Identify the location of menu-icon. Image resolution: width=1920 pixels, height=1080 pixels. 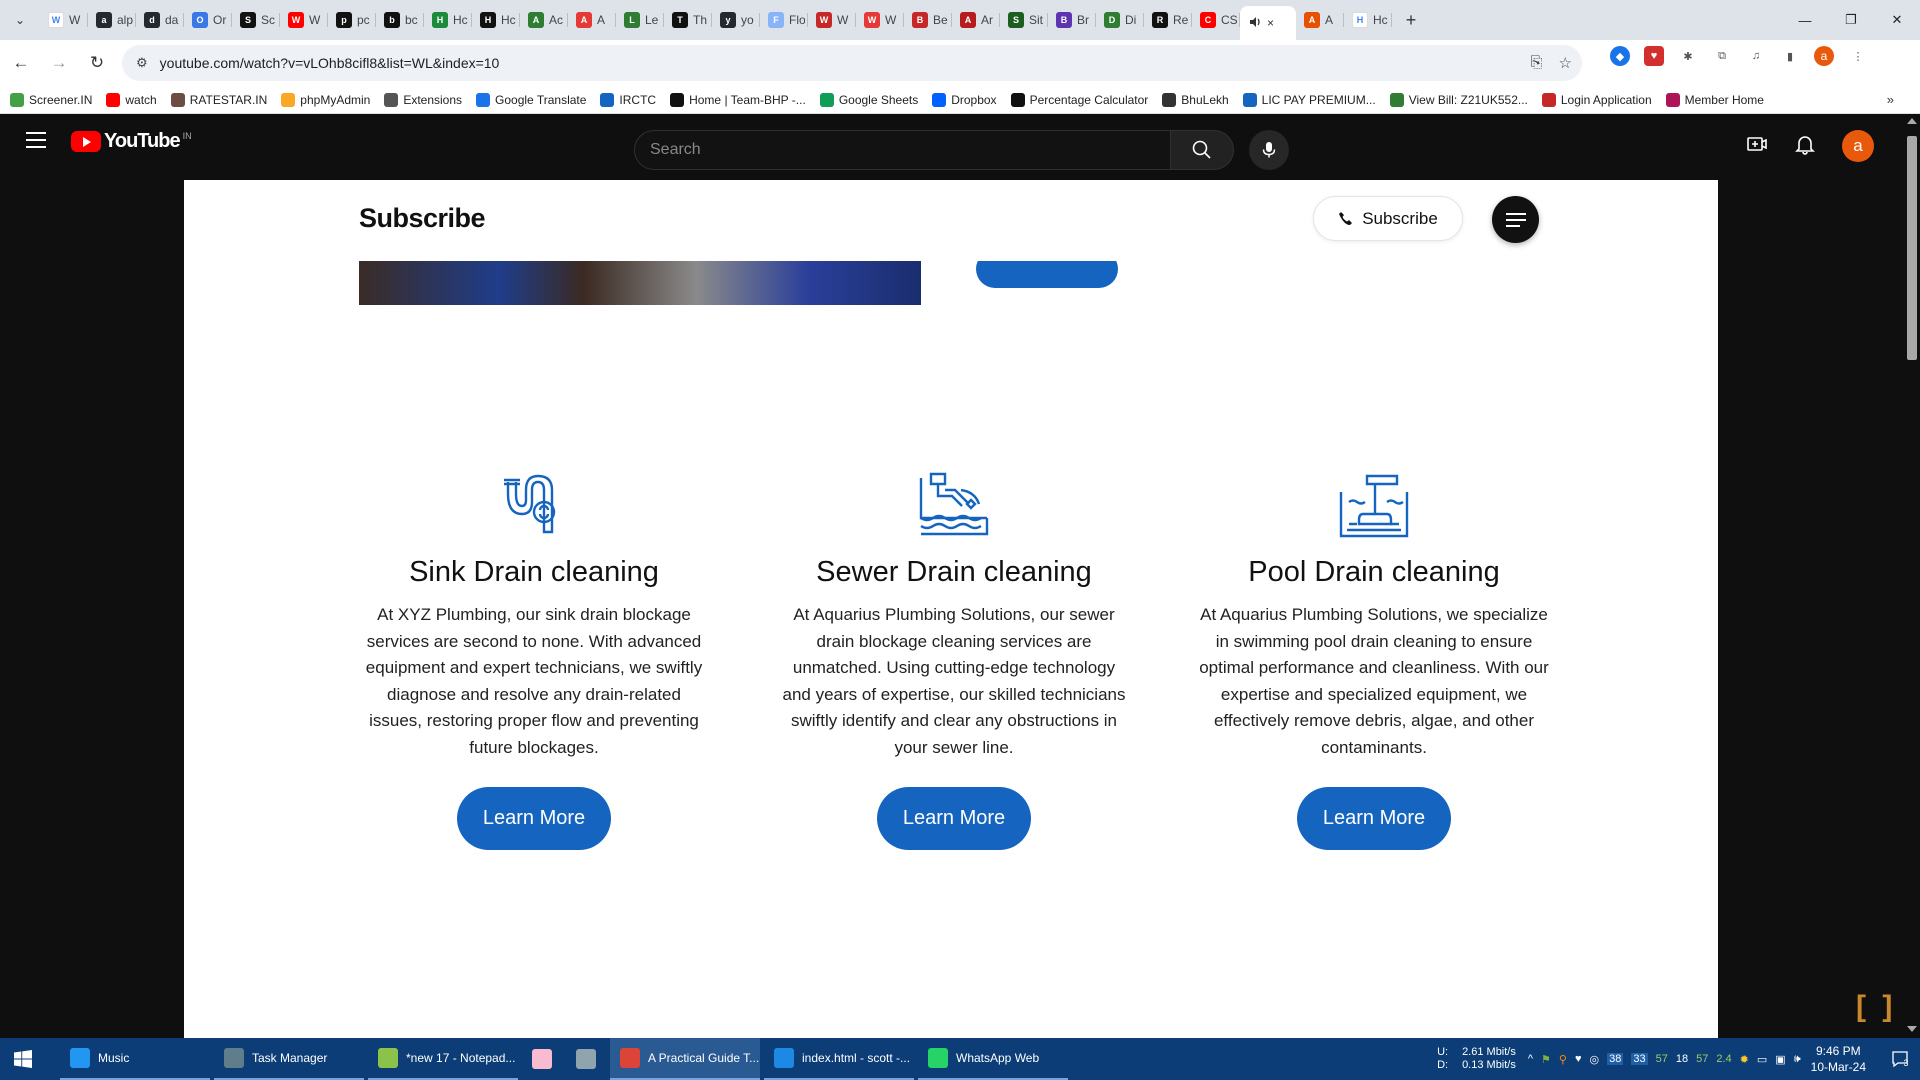
(36, 142).